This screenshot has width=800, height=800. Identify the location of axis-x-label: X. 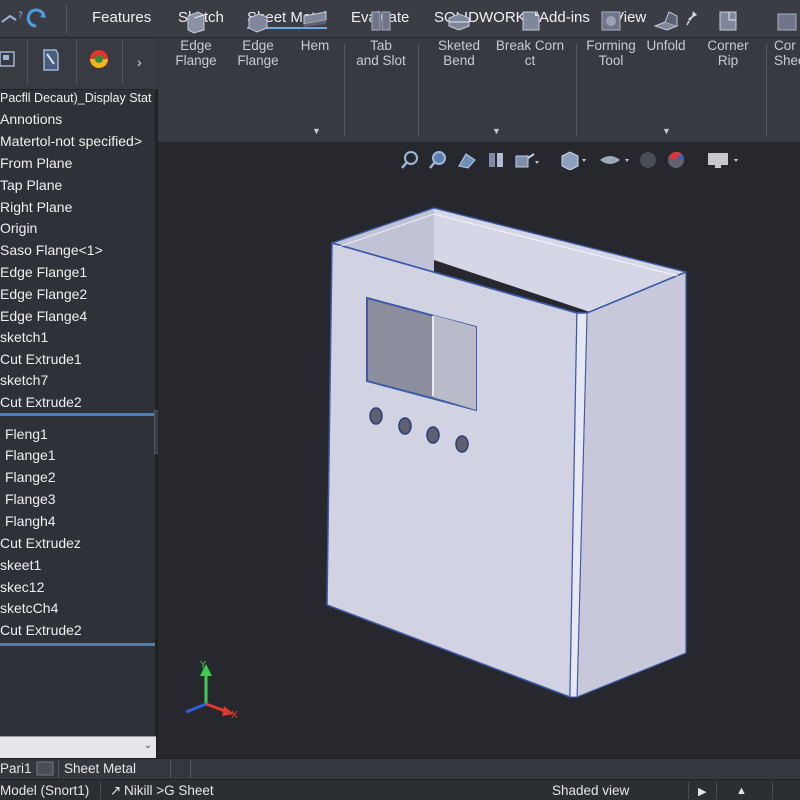
(234, 715).